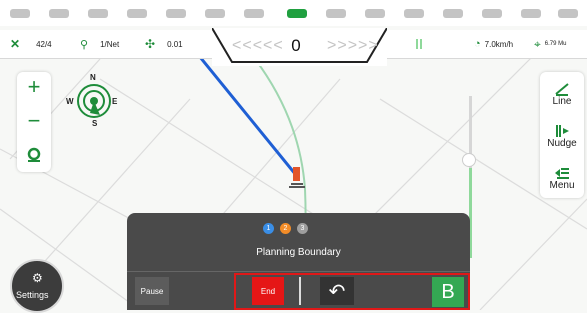 The width and height of the screenshot is (587, 313). I want to click on cross-track-value: 0, so click(296, 45).